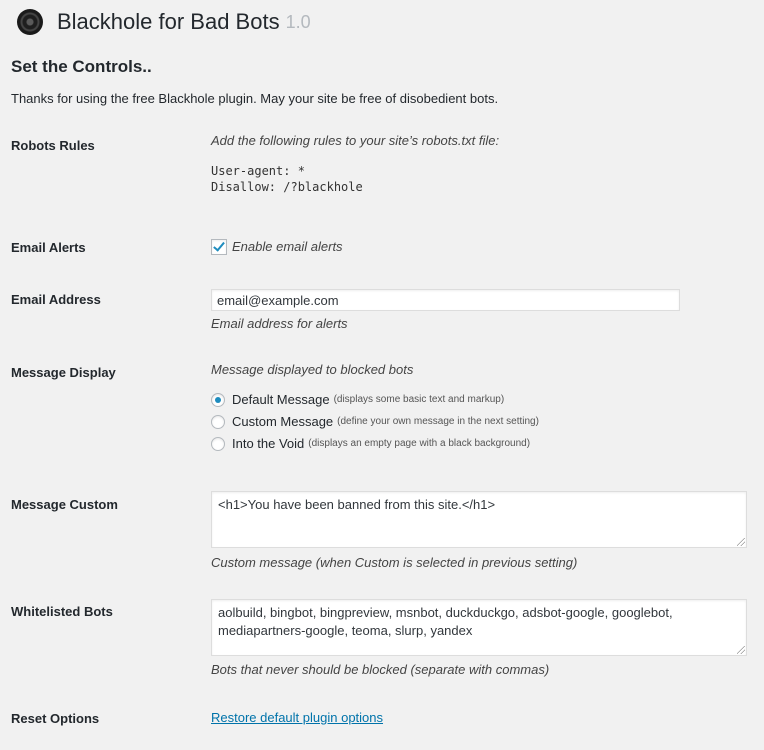 The height and width of the screenshot is (750, 764). What do you see at coordinates (56, 299) in the screenshot?
I see `email-address-label: Email Address` at bounding box center [56, 299].